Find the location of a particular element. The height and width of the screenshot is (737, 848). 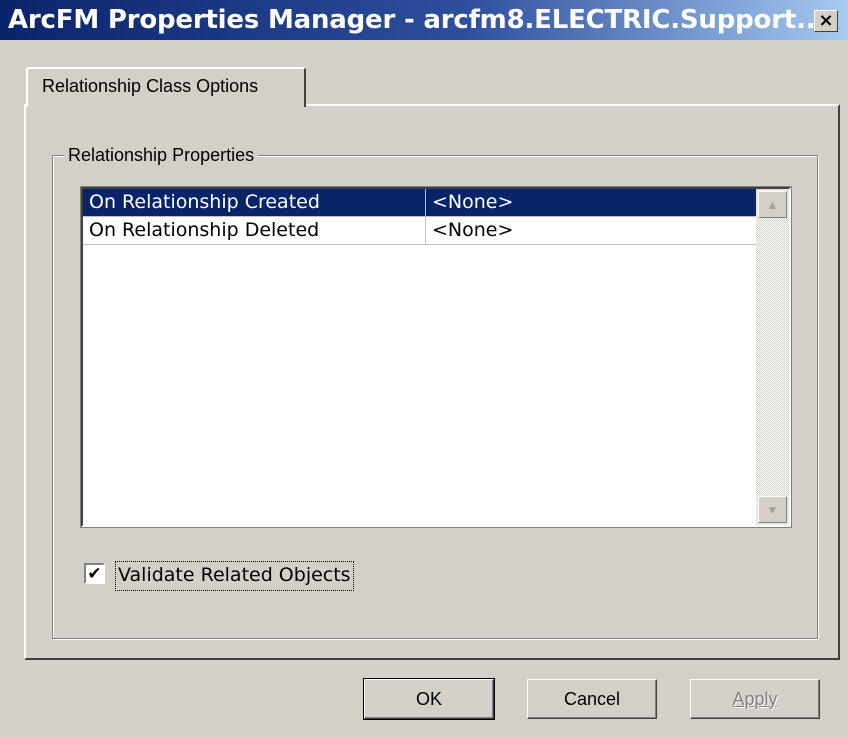

property-name: On Relationship Created is located at coordinates (204, 202).